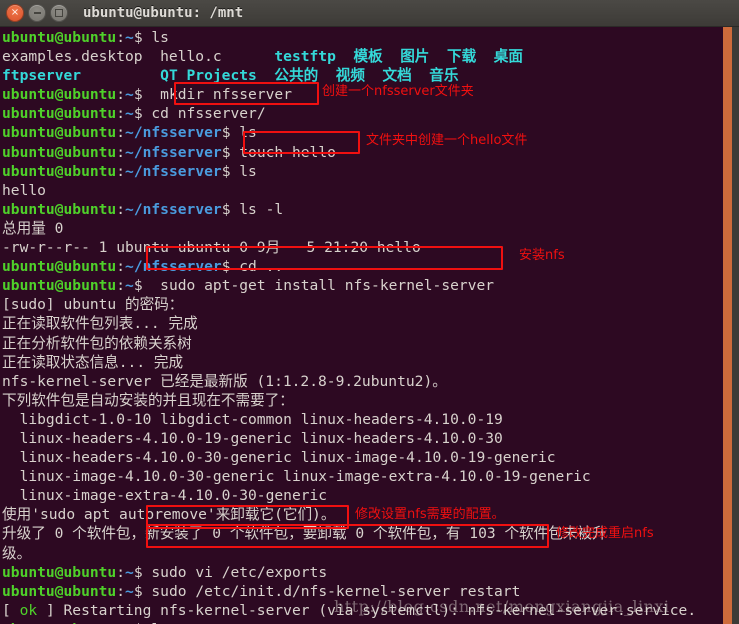 This screenshot has height=624, width=739. Describe the element at coordinates (605, 533) in the screenshot. I see `restart-nfs-note: 修改完成重启nfs` at that location.